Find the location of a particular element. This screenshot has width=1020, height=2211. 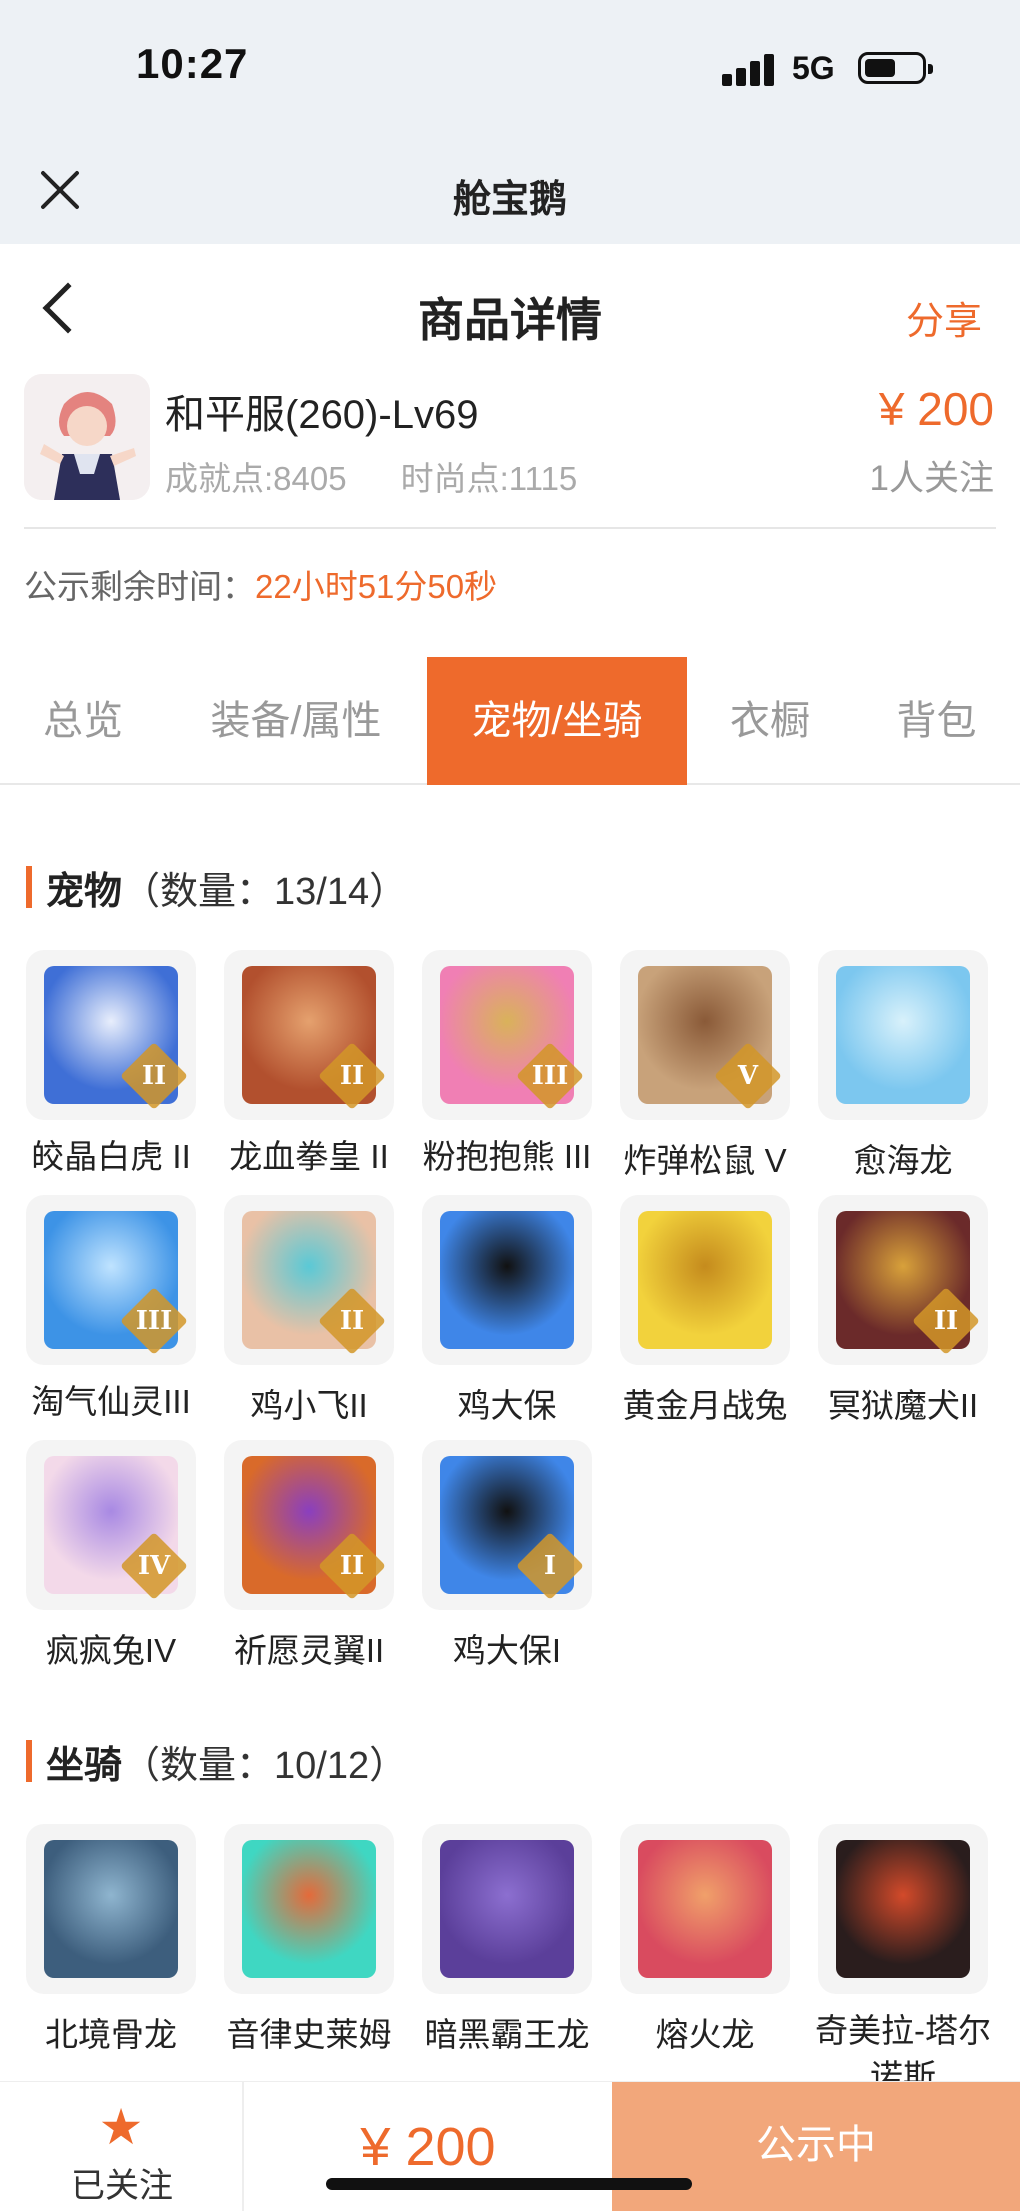

pets-section-header: 宠物（数量：13/14） is located at coordinates (216, 887).